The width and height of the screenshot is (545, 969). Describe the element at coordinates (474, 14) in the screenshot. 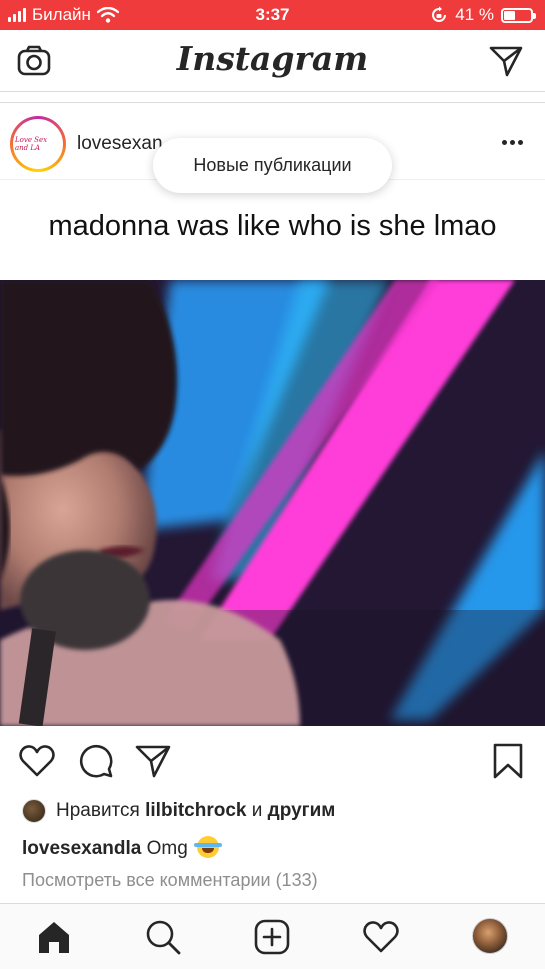

I see `battery-percent: 41 %` at that location.